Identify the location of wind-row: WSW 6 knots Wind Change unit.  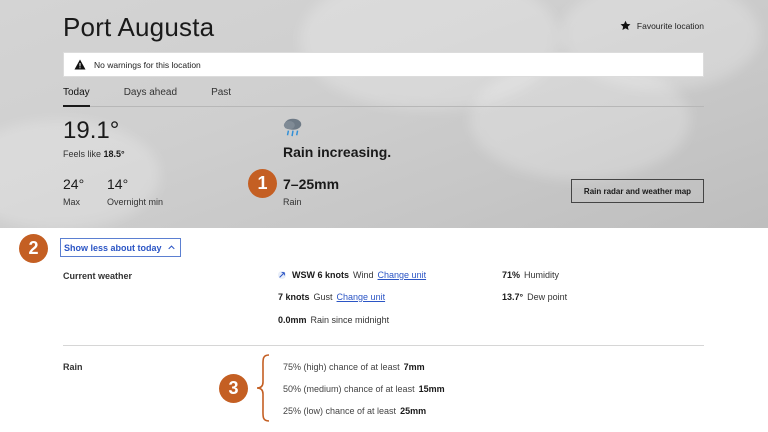
(352, 275).